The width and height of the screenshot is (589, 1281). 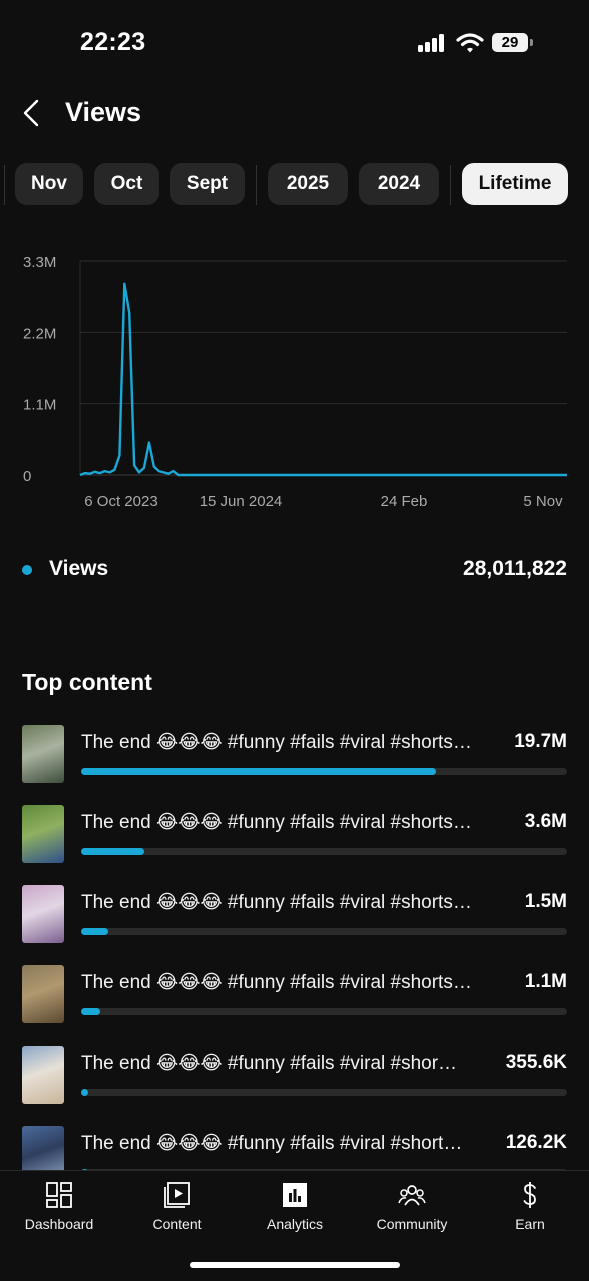 What do you see at coordinates (39, 262) in the screenshot?
I see `chart-y-tick-label: 3.3M` at bounding box center [39, 262].